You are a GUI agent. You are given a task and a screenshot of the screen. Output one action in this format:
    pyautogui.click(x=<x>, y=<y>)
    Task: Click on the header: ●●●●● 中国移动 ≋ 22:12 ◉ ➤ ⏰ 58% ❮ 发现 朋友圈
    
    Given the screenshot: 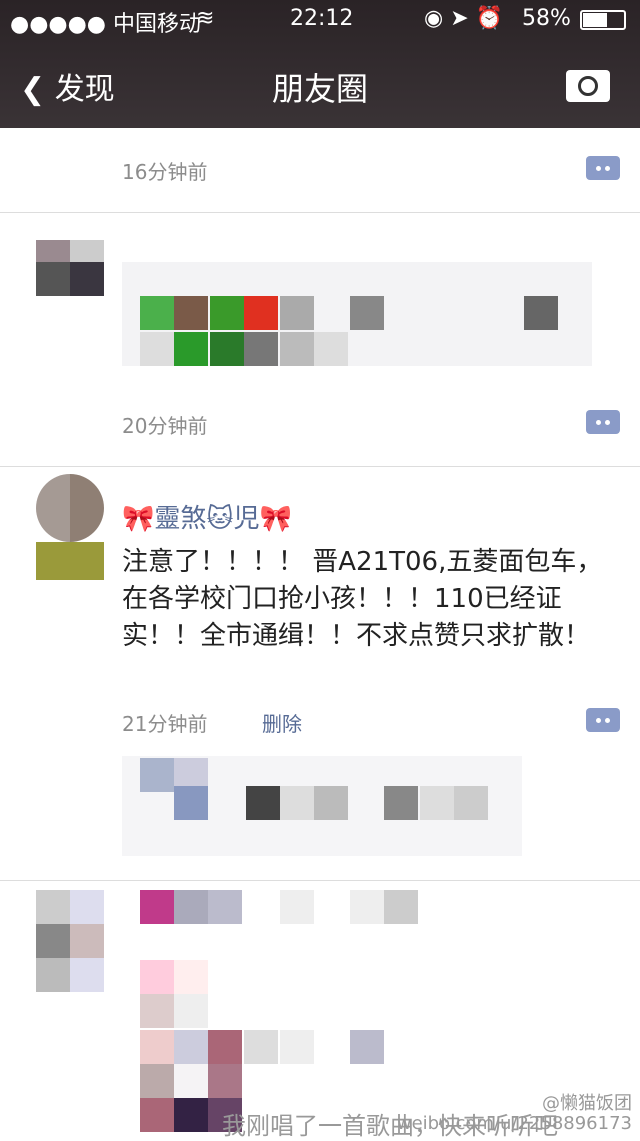 What is the action you would take?
    pyautogui.click(x=320, y=64)
    